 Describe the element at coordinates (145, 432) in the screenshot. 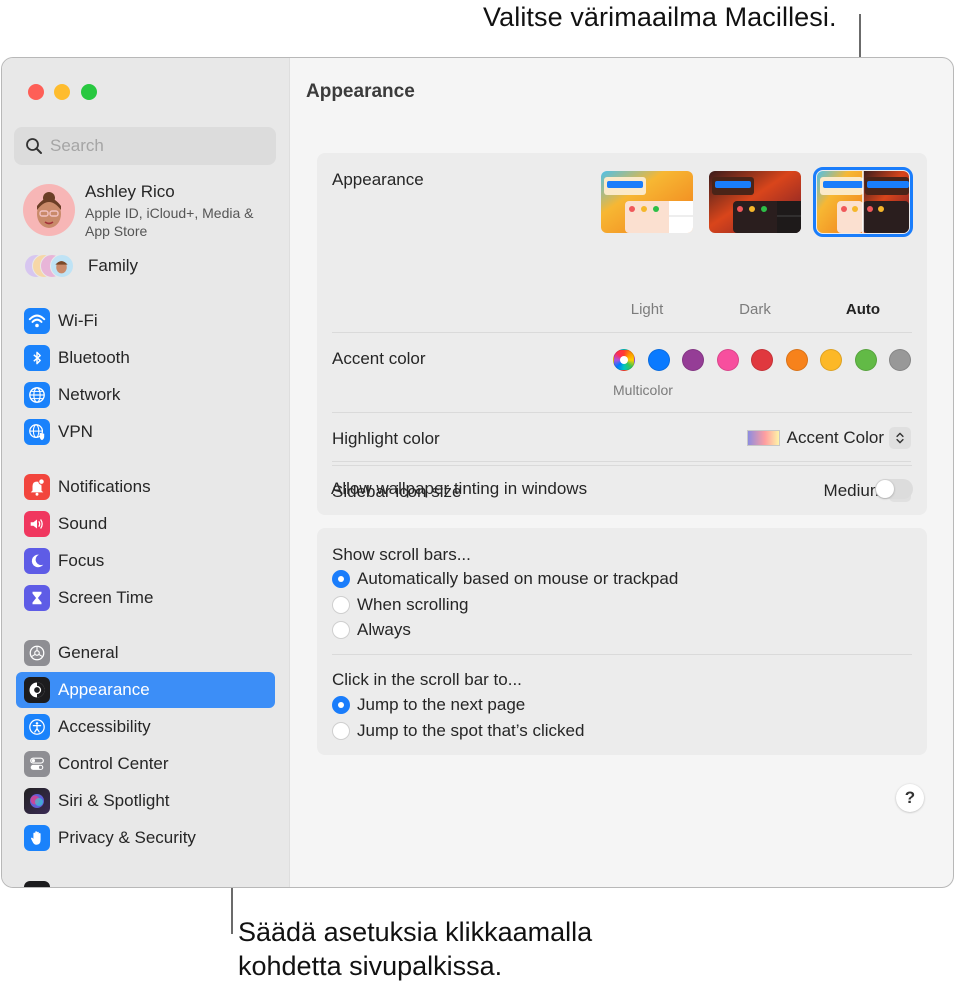

I see `sidebar-item-vpn: VPN` at that location.